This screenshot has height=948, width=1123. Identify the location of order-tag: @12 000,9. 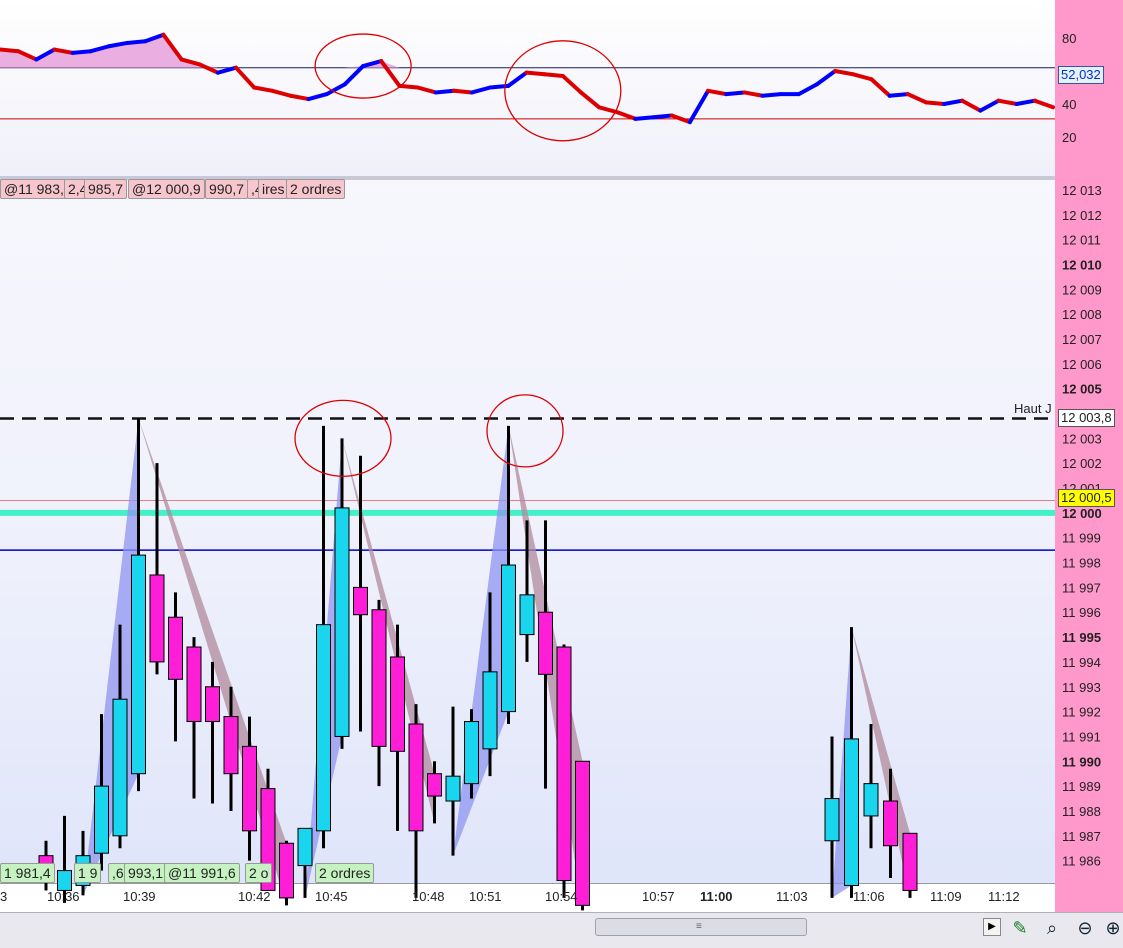
(166, 189).